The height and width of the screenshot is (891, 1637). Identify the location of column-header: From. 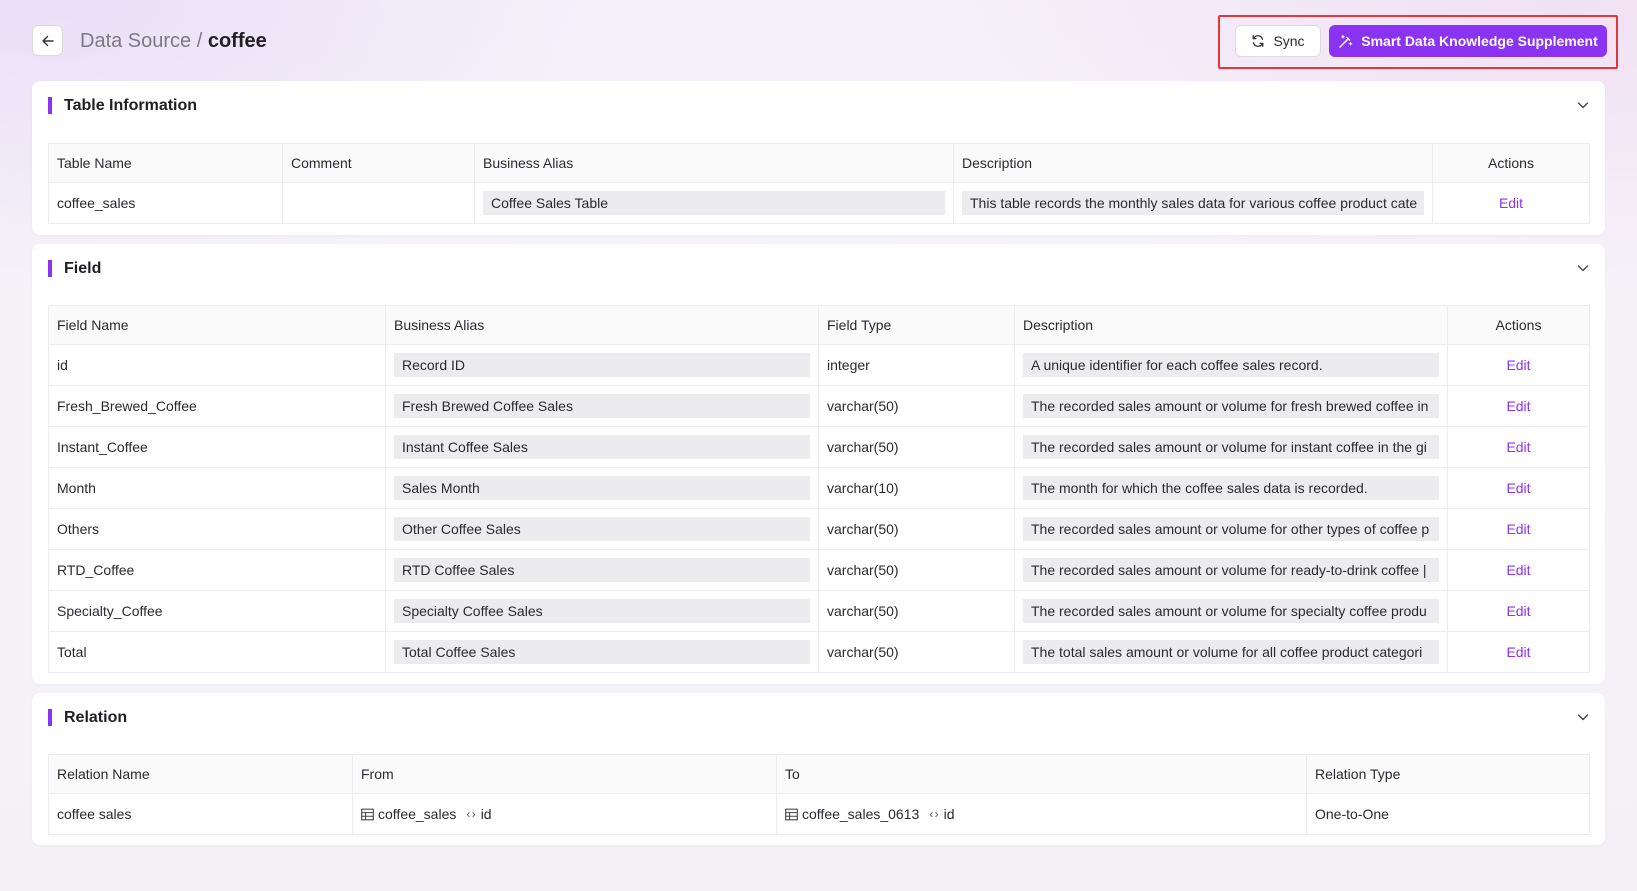
(564, 774).